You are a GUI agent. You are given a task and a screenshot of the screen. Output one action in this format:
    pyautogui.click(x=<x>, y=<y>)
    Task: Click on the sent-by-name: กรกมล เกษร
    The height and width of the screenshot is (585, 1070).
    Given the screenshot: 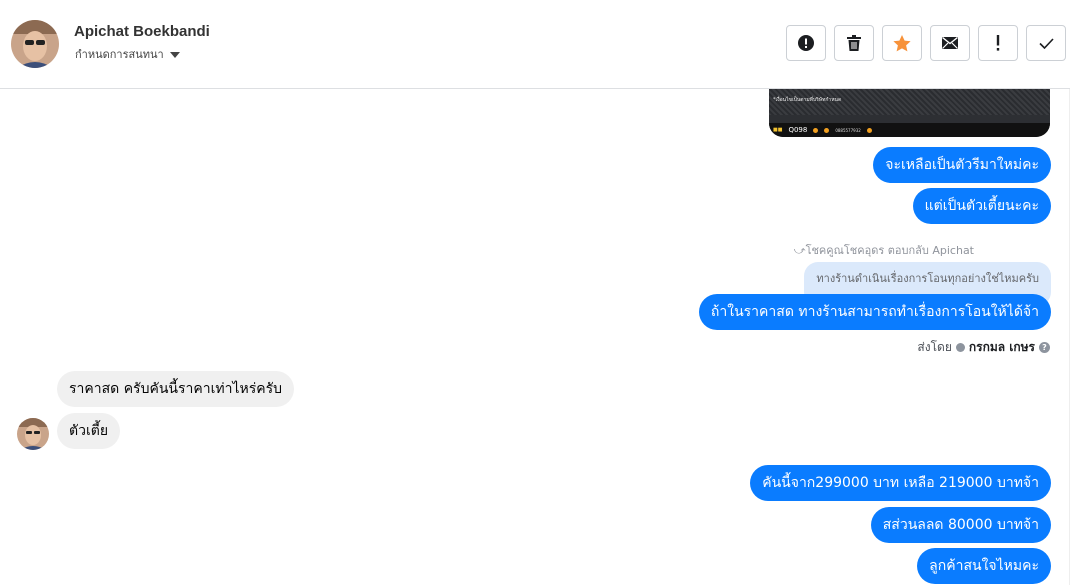 What is the action you would take?
    pyautogui.click(x=1002, y=347)
    